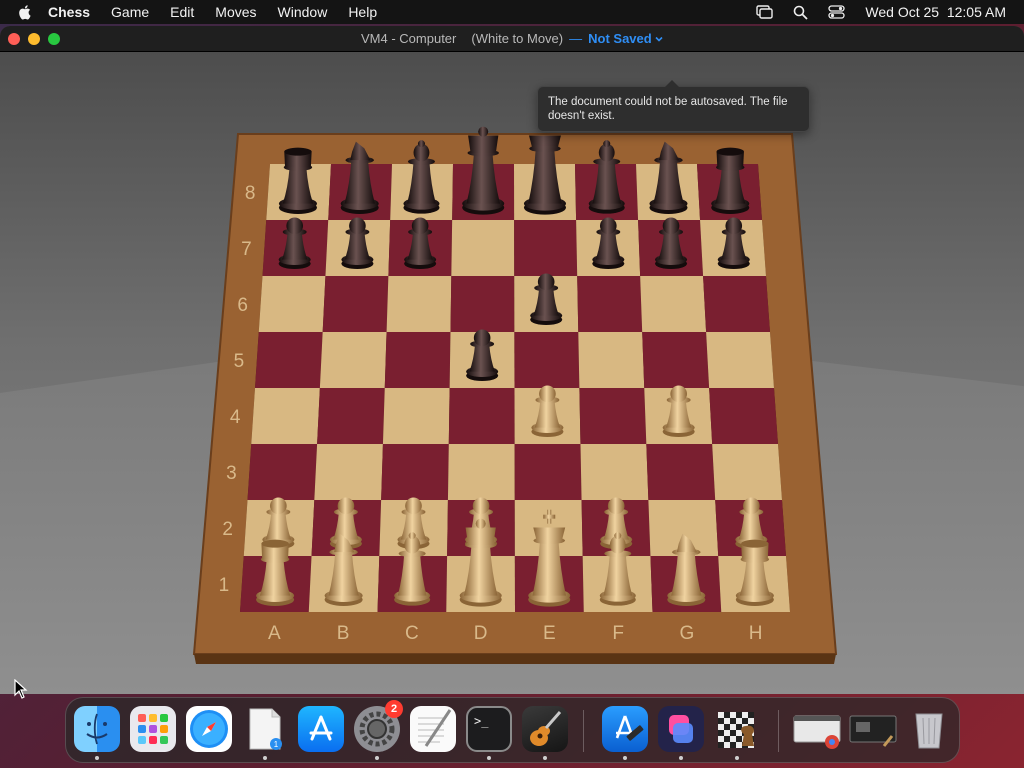 The height and width of the screenshot is (768, 1024). I want to click on square-h4, so click(743, 416).